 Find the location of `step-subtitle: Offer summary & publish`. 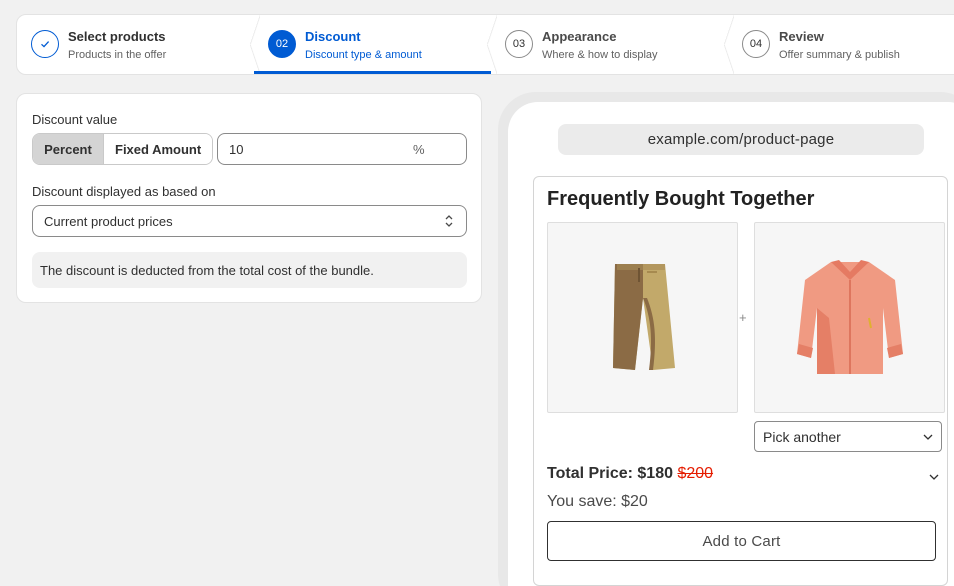

step-subtitle: Offer summary & publish is located at coordinates (839, 55).